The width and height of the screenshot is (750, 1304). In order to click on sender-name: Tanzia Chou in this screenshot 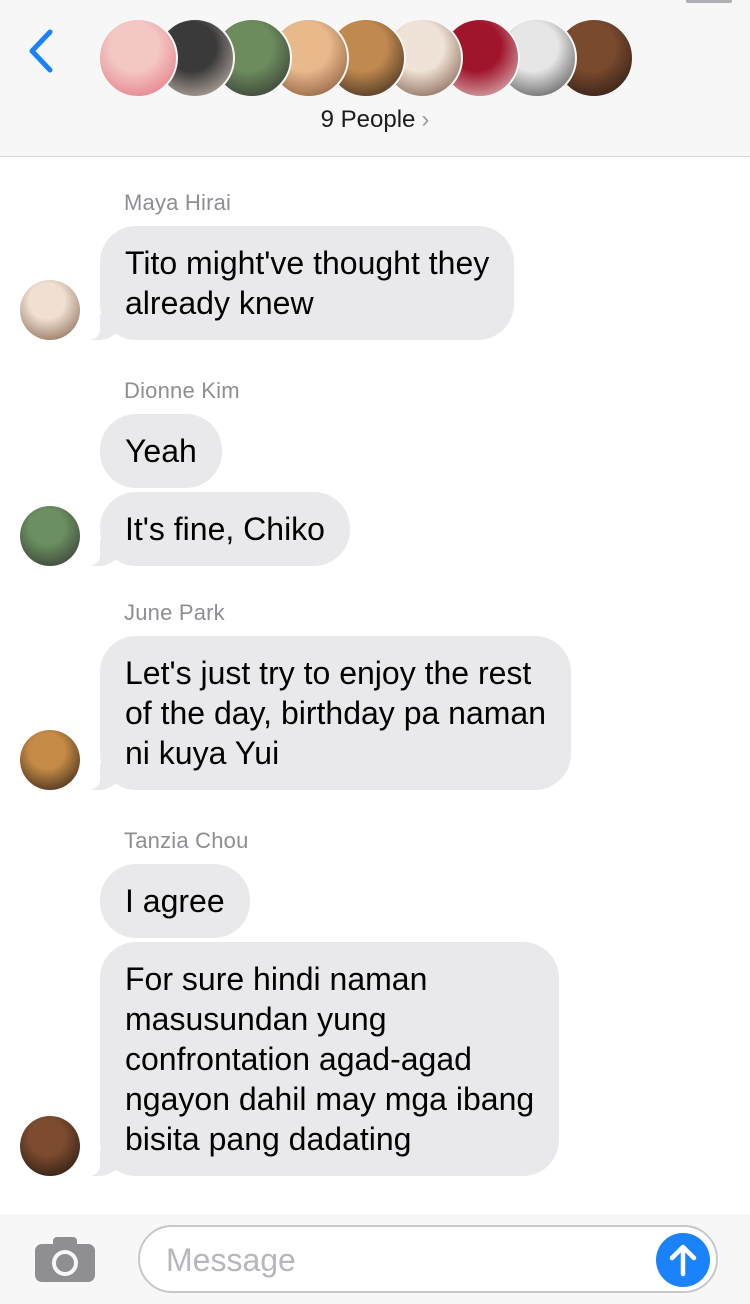, I will do `click(186, 840)`.